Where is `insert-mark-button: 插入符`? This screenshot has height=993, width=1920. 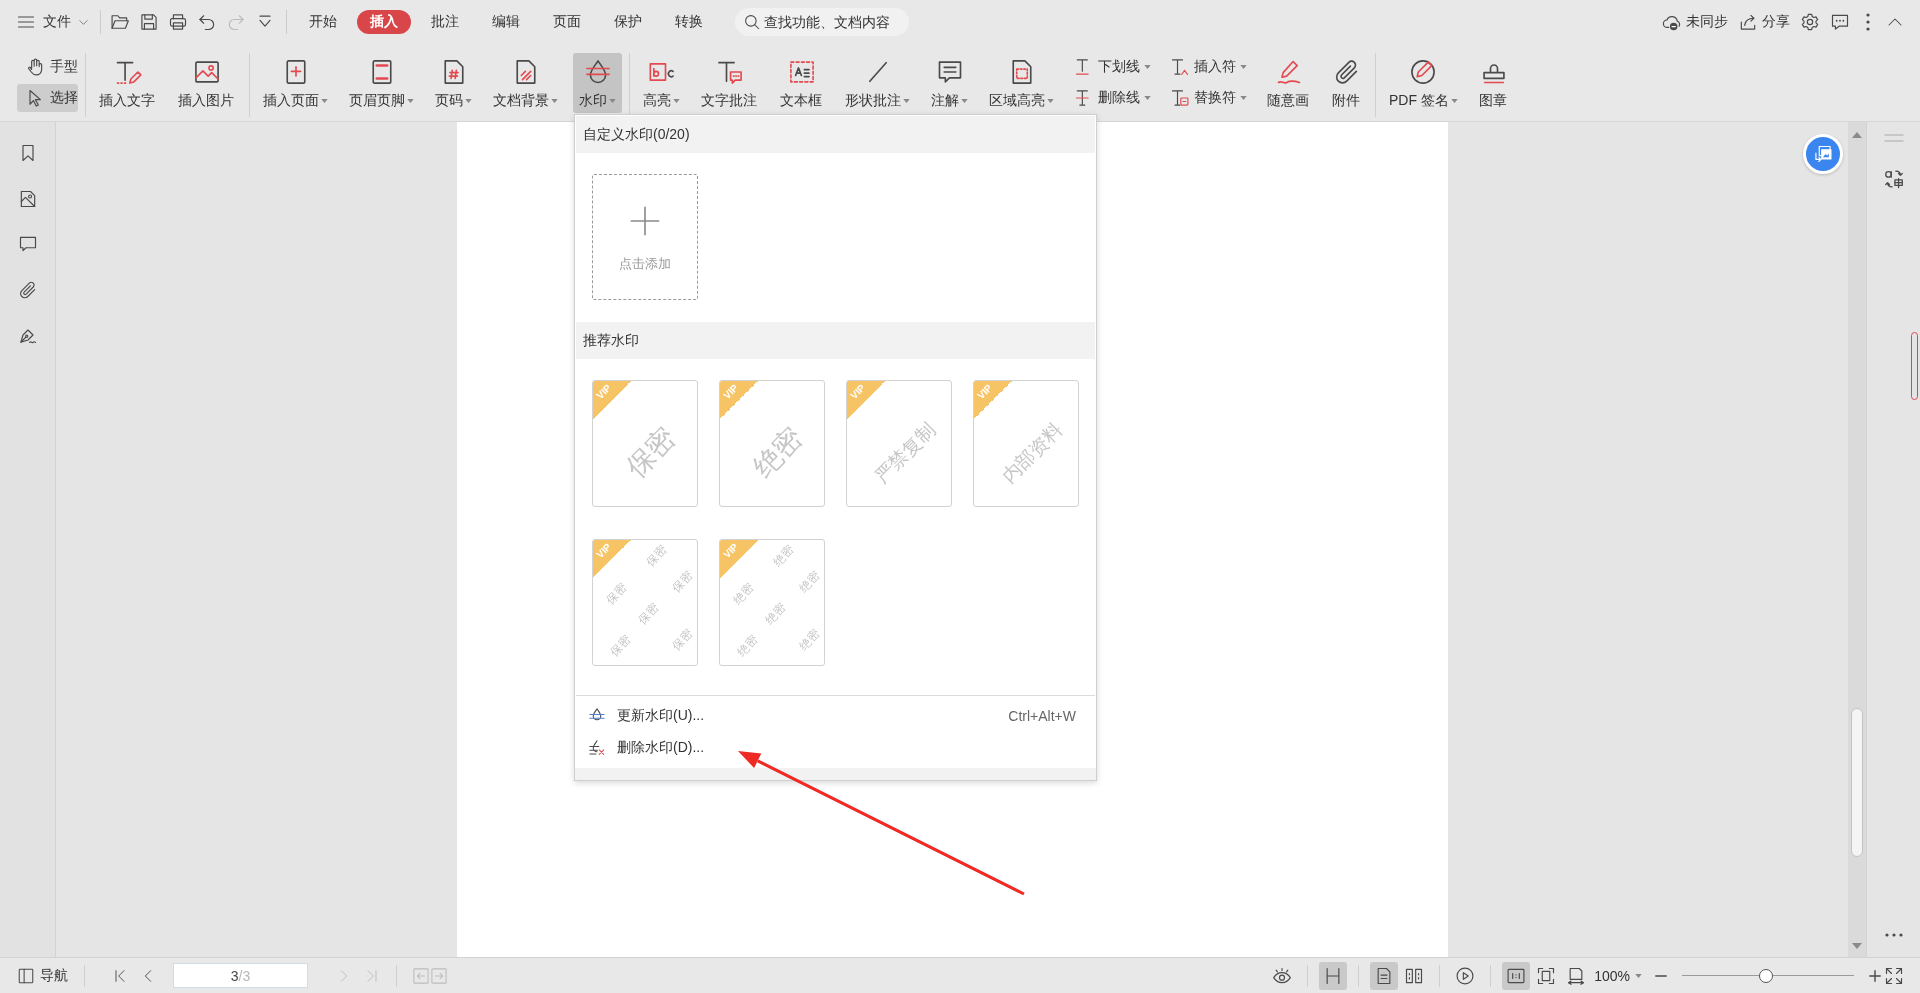
insert-mark-button: 插入符 is located at coordinates (1208, 67).